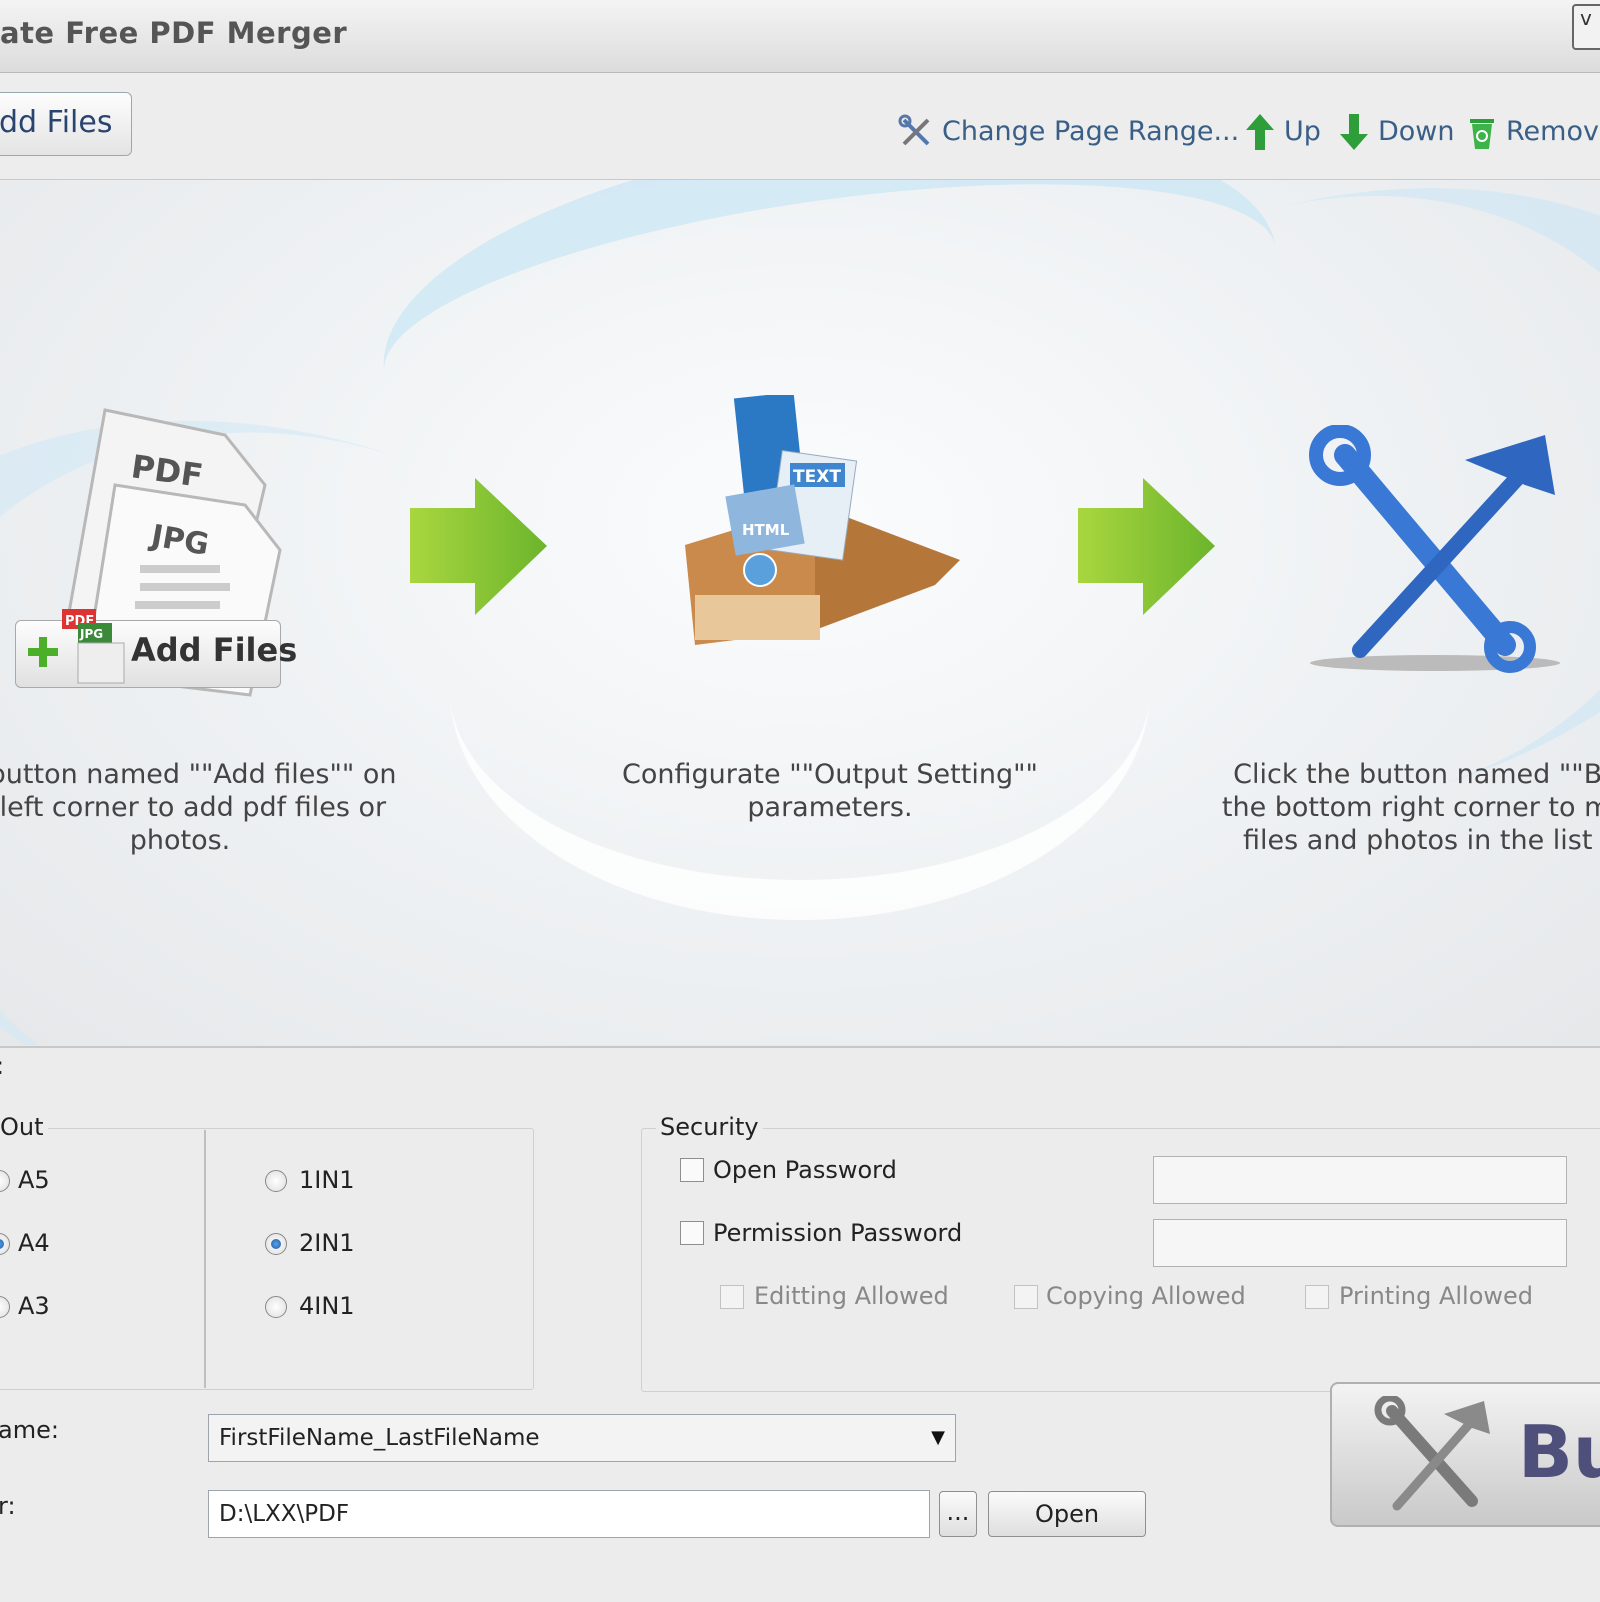  Describe the element at coordinates (174, 33) in the screenshot. I see `window-title: ate Free PDF Merger` at that location.